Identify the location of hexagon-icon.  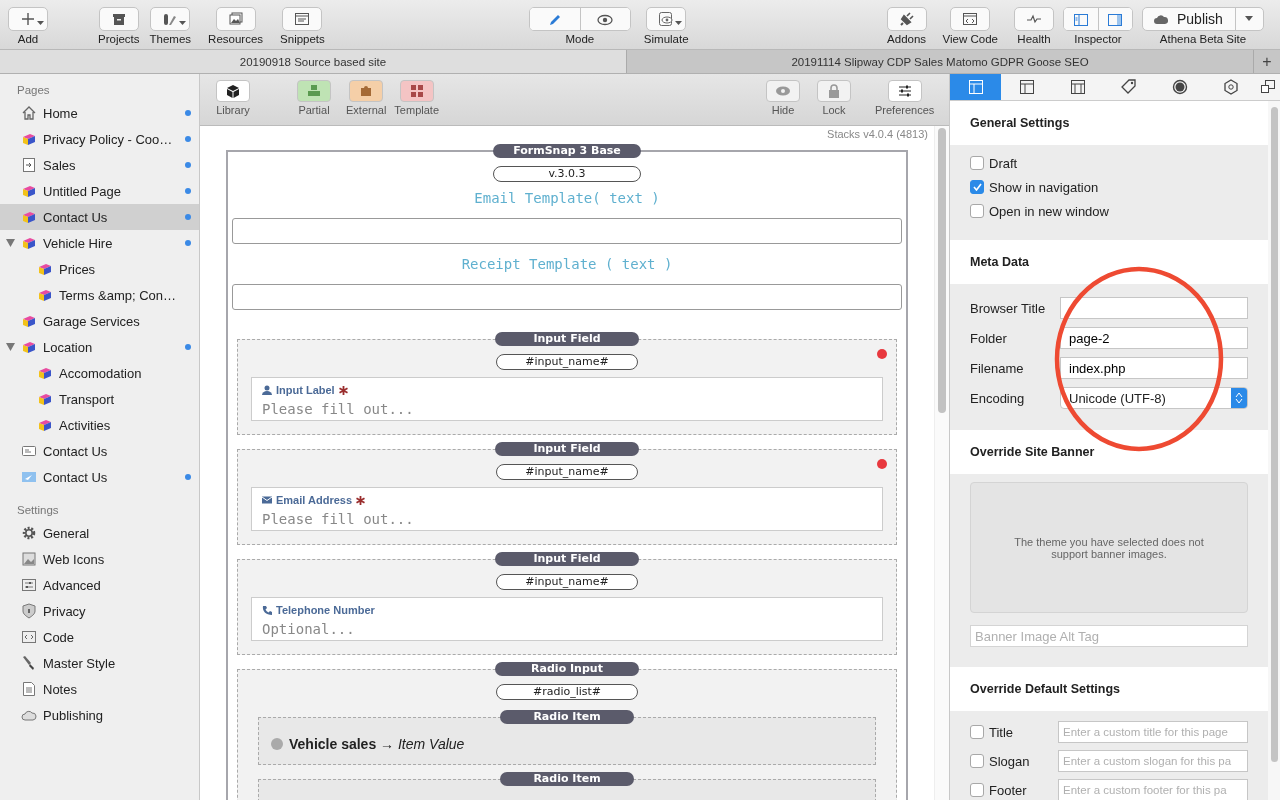
(1230, 87).